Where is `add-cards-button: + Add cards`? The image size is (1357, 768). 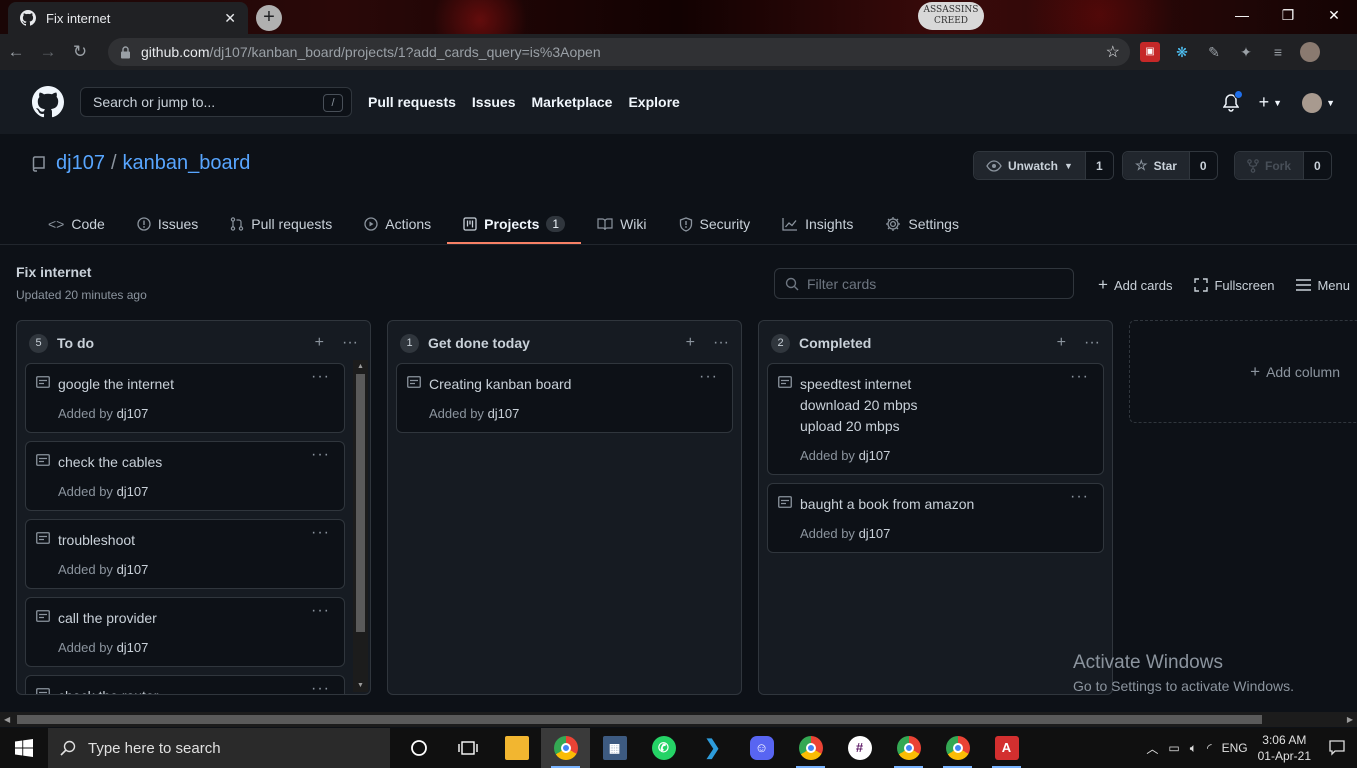
add-cards-button: + Add cards is located at coordinates (1135, 285).